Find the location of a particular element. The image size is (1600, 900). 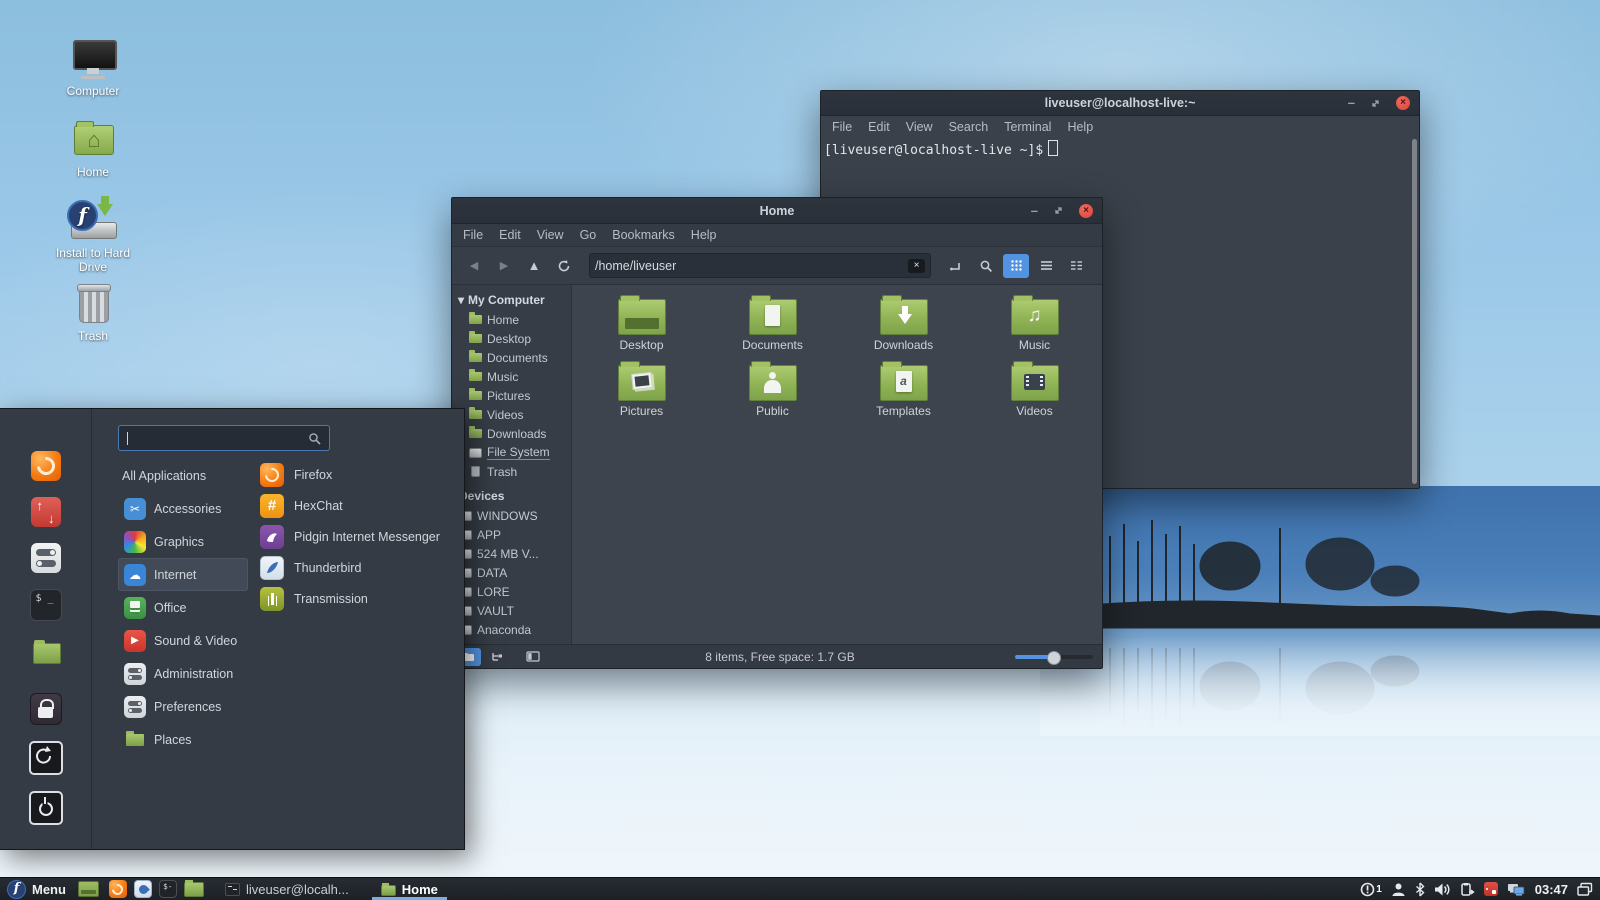

sidebar-device-windows: WINDOWS is located at coordinates (511, 515).